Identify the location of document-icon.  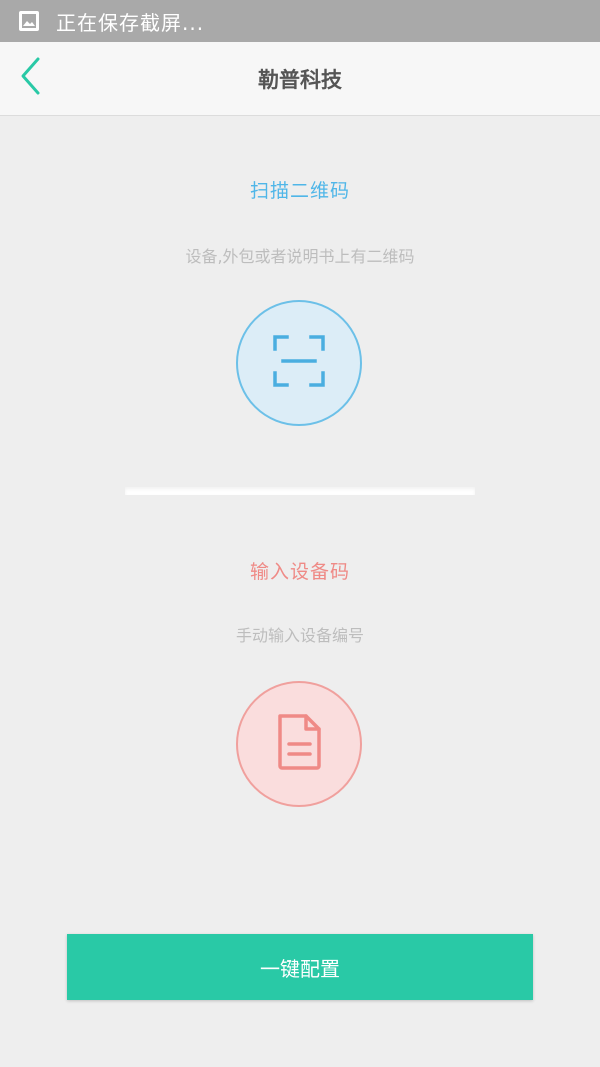
(299, 744).